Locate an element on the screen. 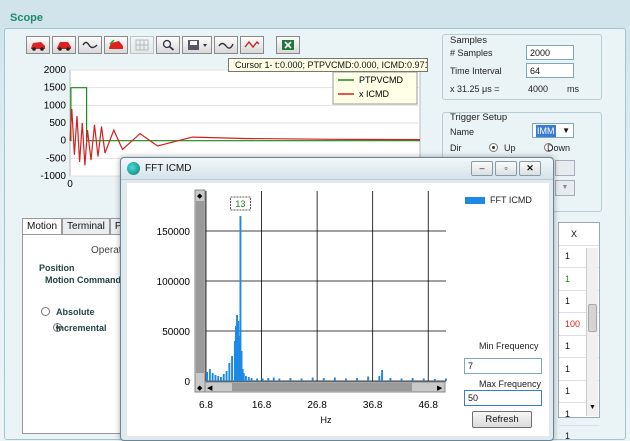 The image size is (630, 441). fft-peak-label: 13 is located at coordinates (240, 204).